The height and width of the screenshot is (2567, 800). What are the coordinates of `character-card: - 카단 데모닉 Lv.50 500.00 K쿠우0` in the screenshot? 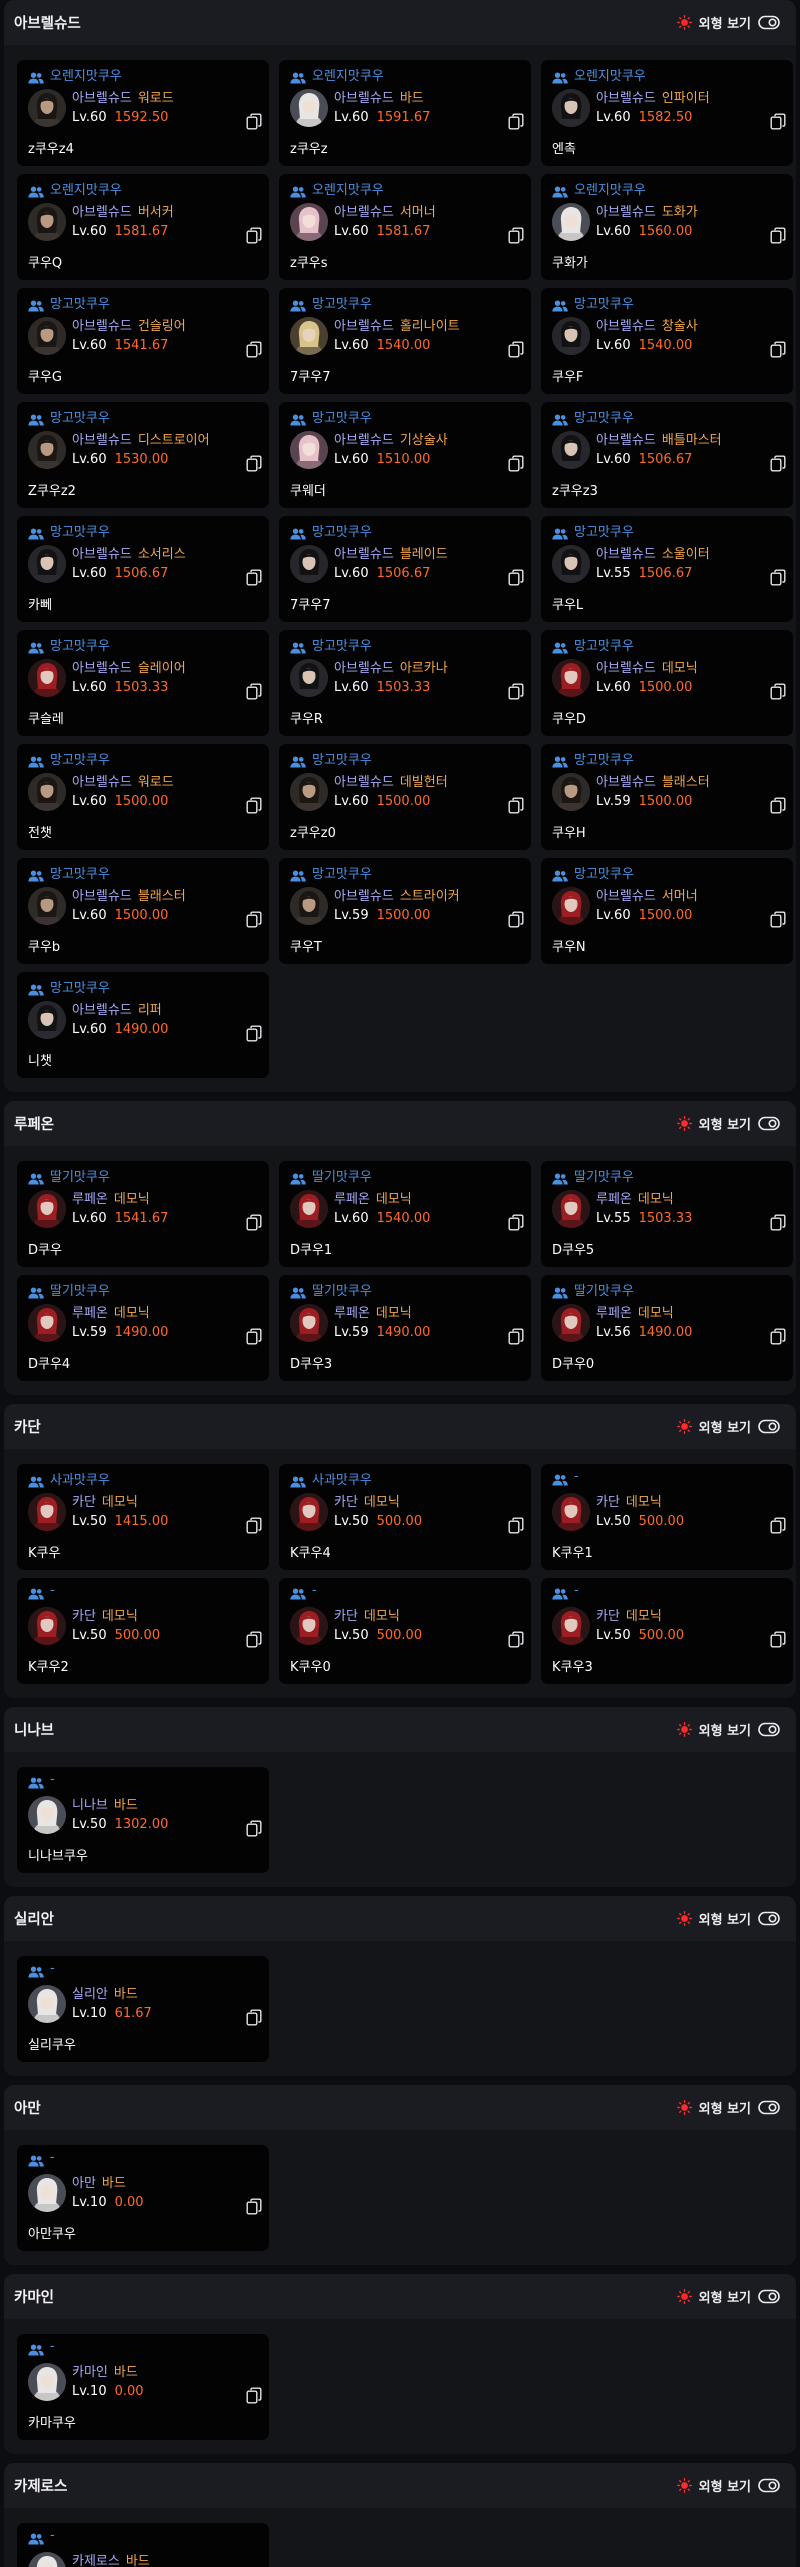 It's located at (405, 1631).